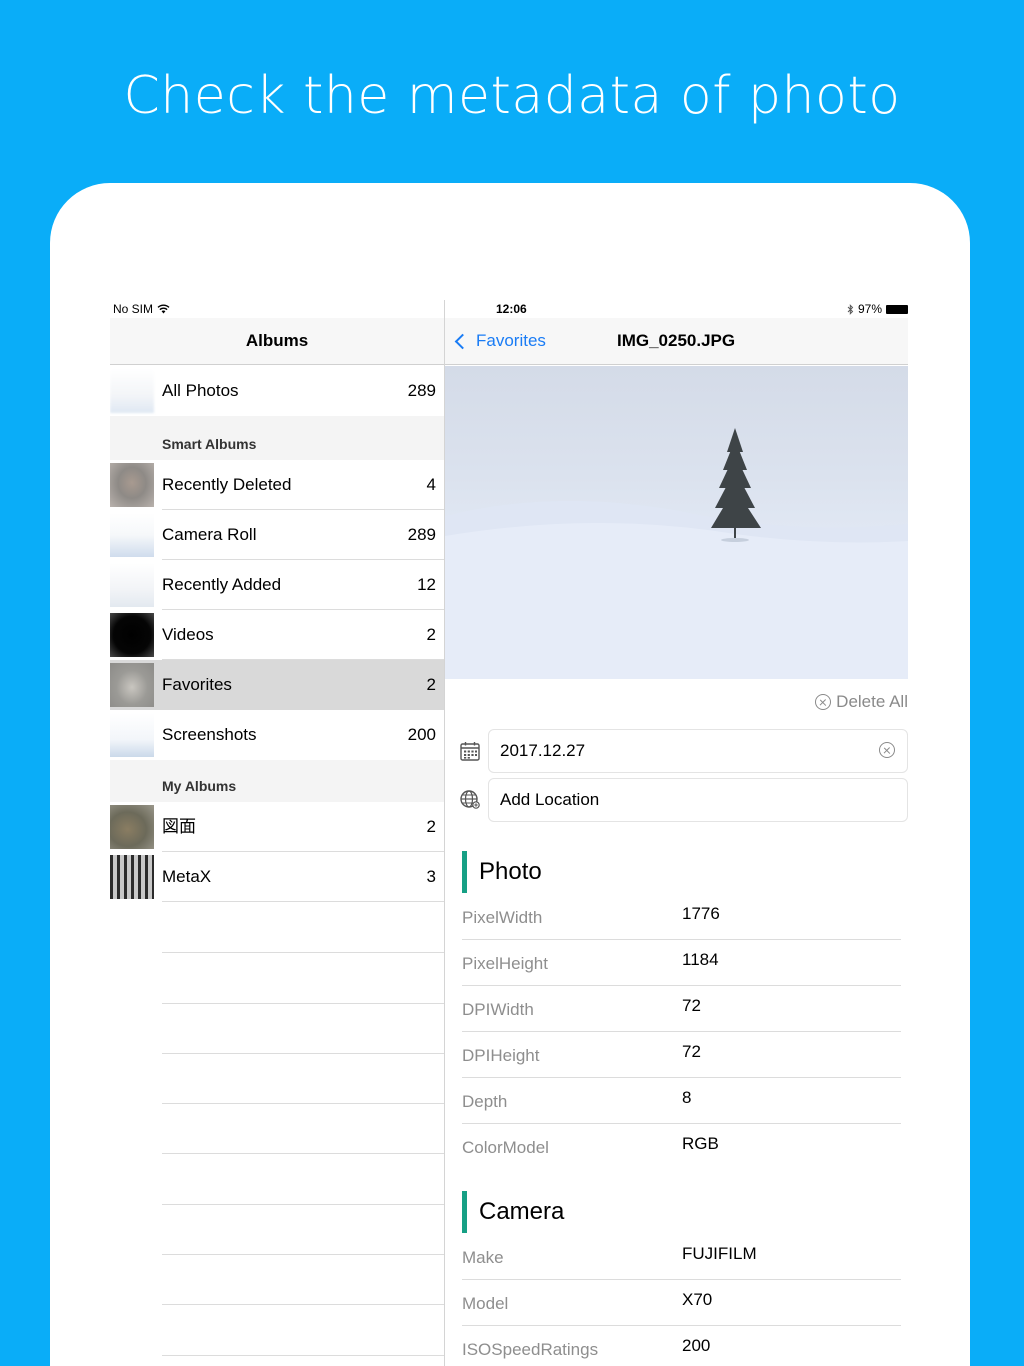 The height and width of the screenshot is (1366, 1024). What do you see at coordinates (701, 913) in the screenshot?
I see `metadata-value: 1776` at bounding box center [701, 913].